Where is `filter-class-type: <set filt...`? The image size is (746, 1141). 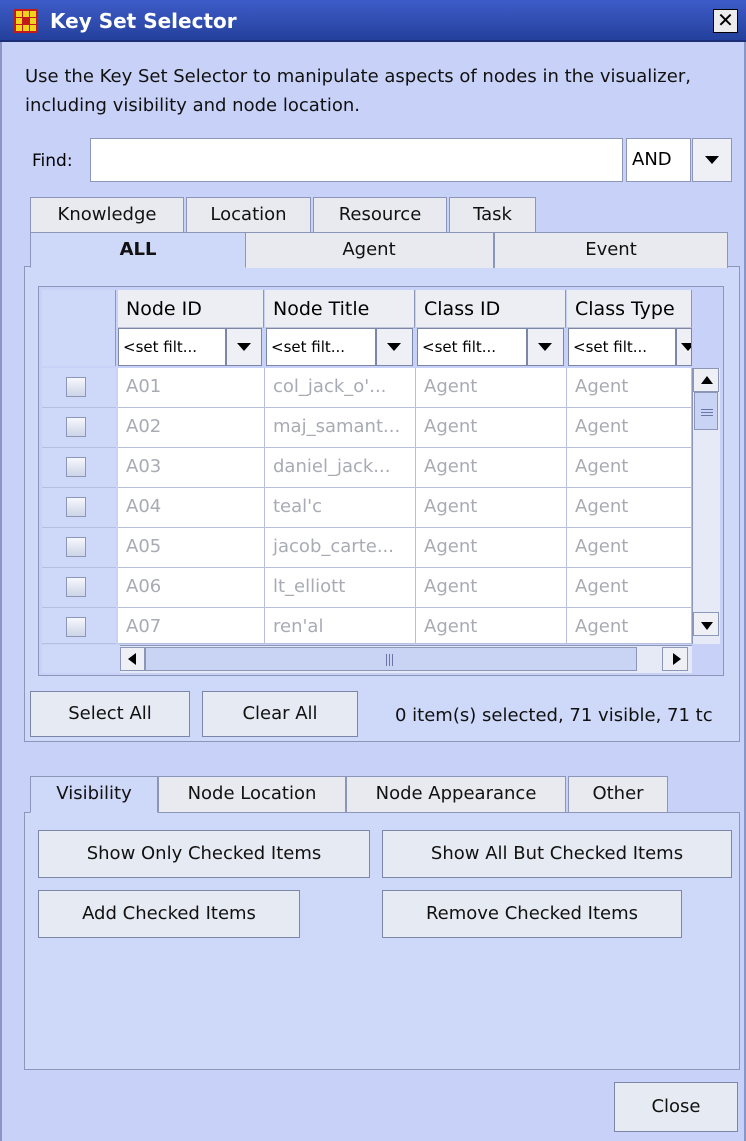 filter-class-type: <set filt... is located at coordinates (622, 347).